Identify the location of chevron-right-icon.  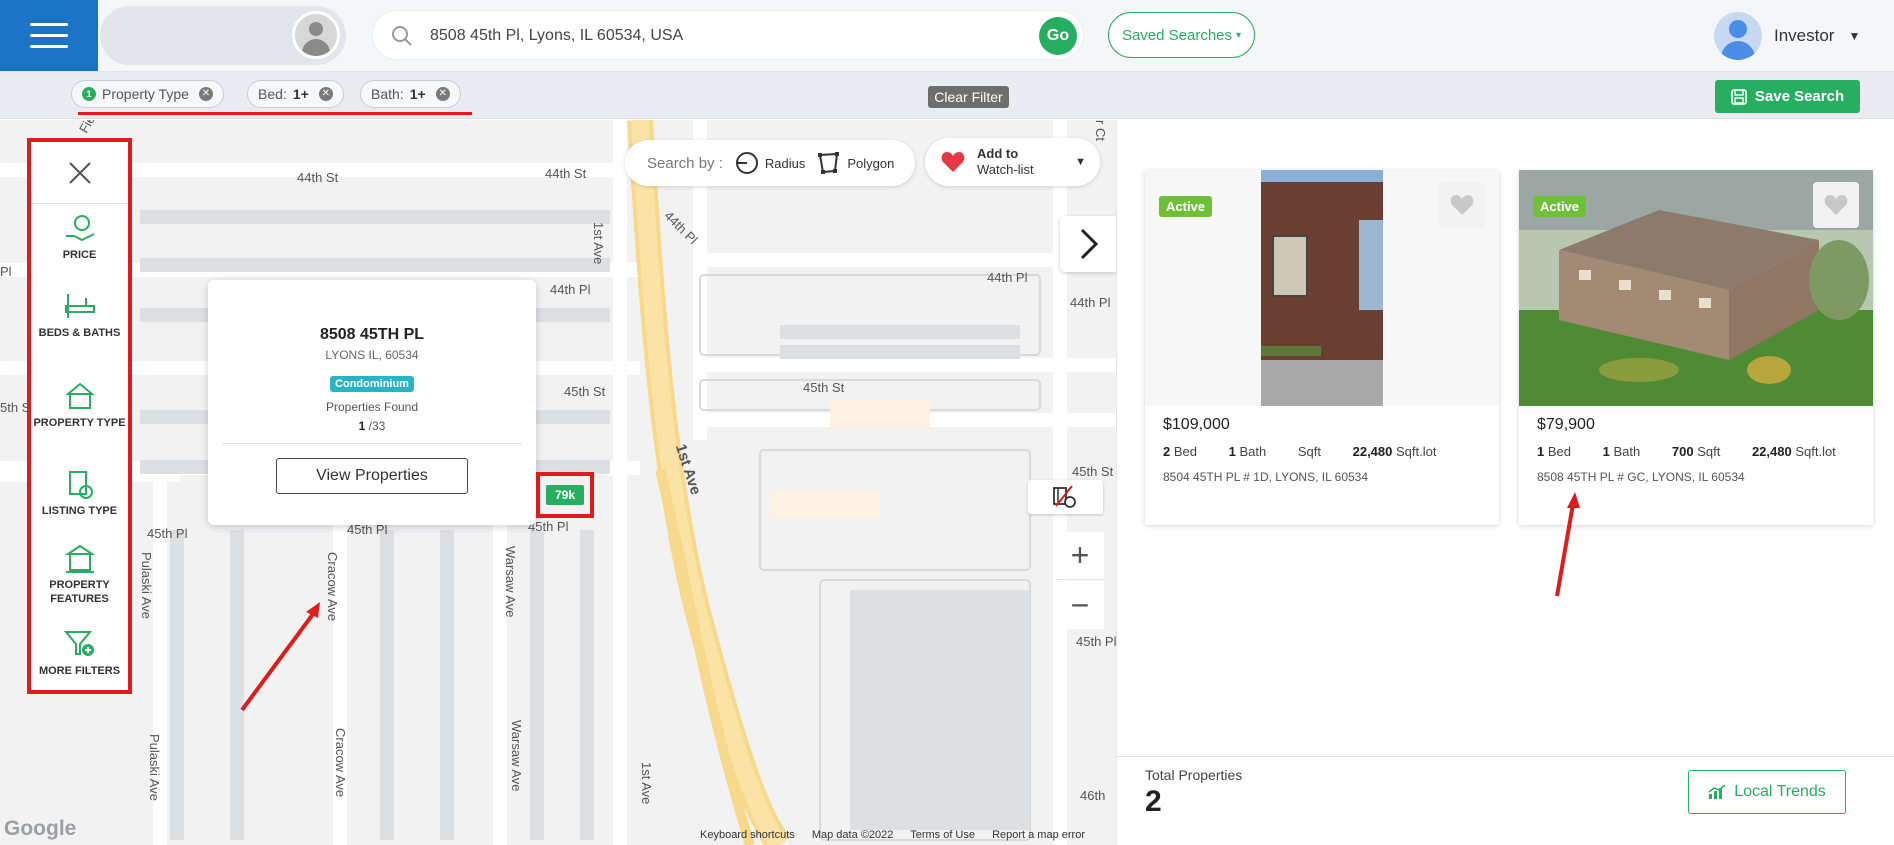
(1089, 244).